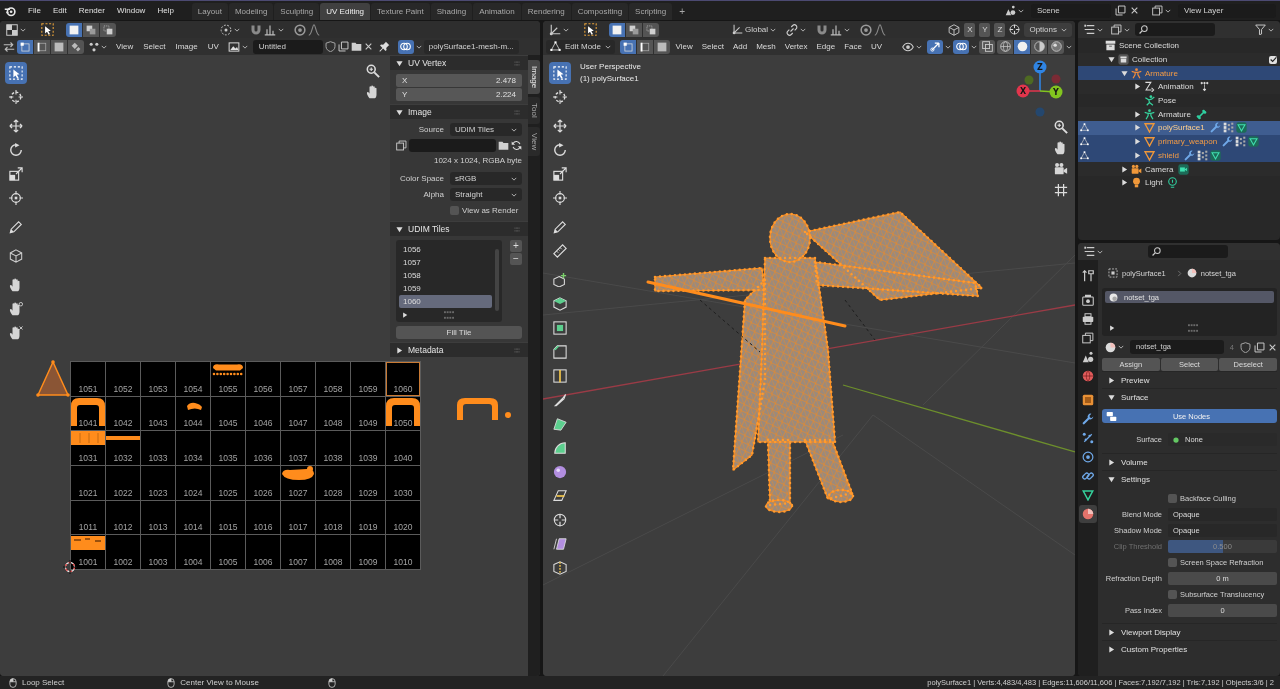  What do you see at coordinates (1189, 631) in the screenshot?
I see `panel-header: Viewport Display` at bounding box center [1189, 631].